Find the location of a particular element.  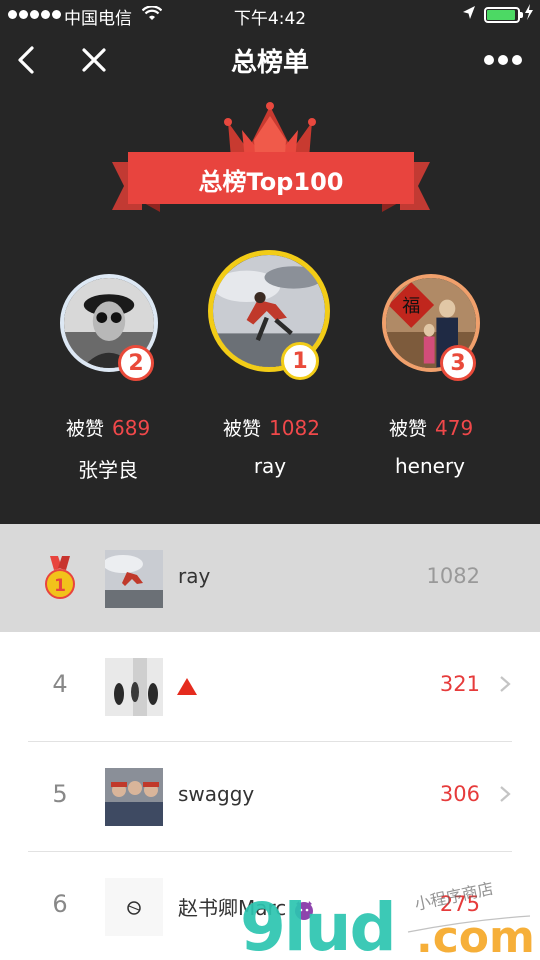

close-button is located at coordinates (94, 60).